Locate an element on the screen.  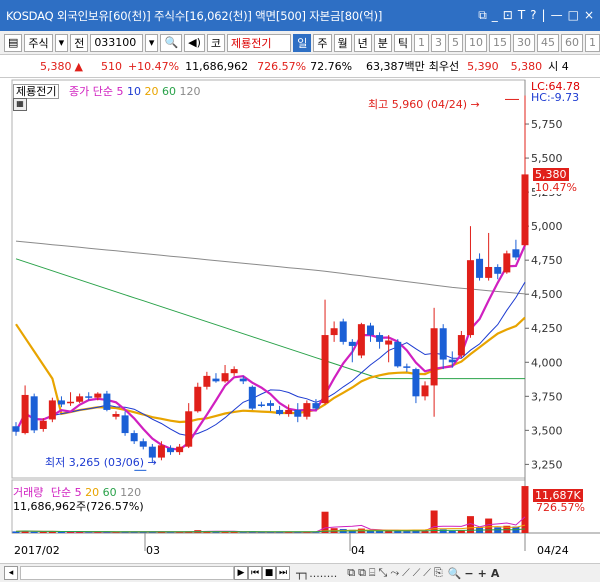
stock-name: 제룡전기 is located at coordinates (259, 42).